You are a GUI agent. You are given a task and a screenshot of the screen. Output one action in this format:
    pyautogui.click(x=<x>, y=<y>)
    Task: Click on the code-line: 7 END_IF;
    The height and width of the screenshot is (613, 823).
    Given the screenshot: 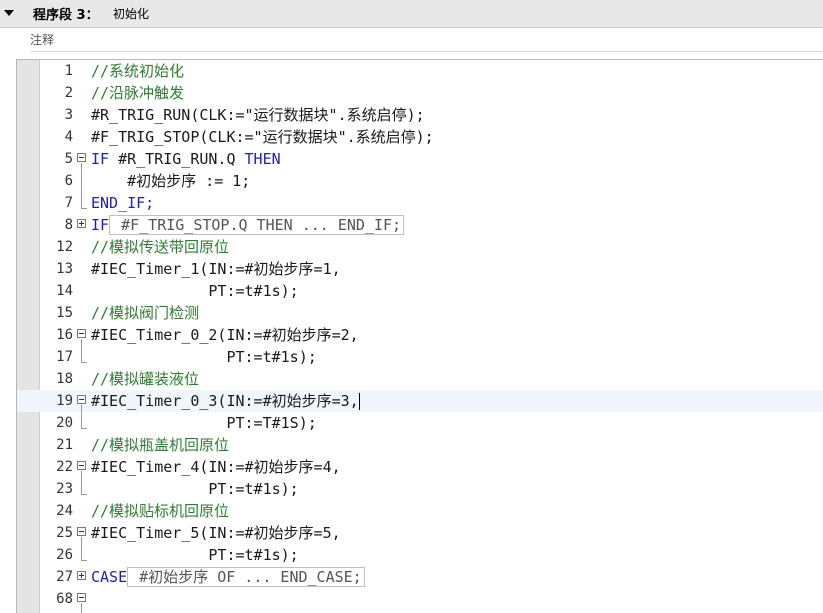 What is the action you would take?
    pyautogui.click(x=420, y=203)
    